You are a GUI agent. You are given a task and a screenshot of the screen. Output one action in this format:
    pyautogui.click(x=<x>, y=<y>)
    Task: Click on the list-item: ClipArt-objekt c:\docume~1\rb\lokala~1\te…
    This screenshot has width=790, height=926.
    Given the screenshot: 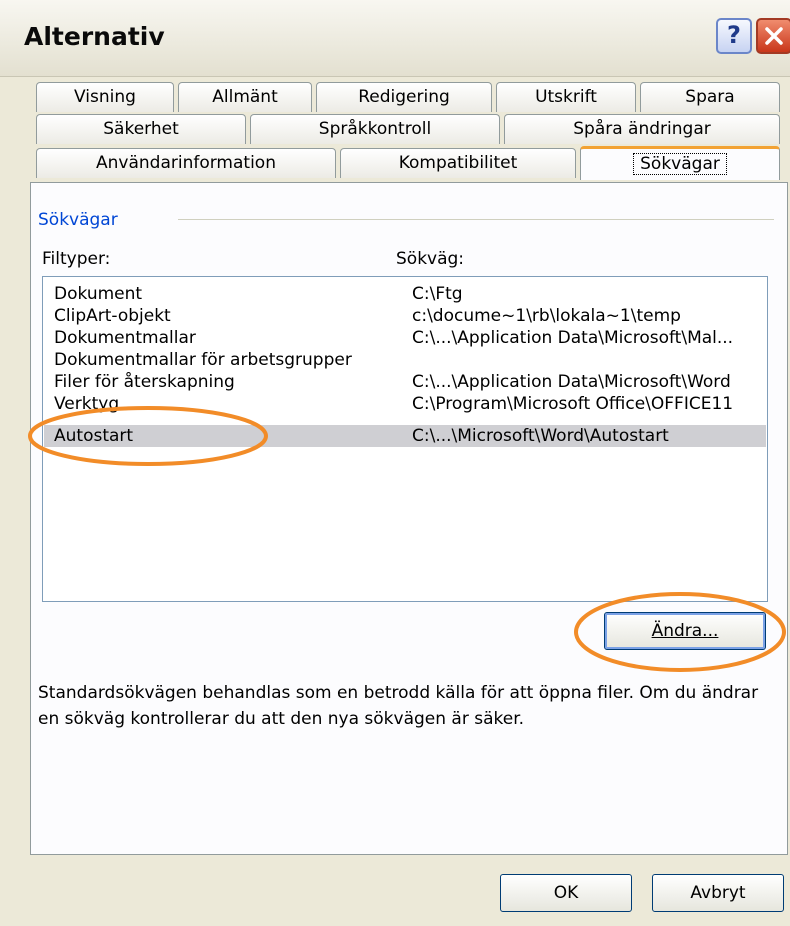 What is the action you would take?
    pyautogui.click(x=405, y=316)
    